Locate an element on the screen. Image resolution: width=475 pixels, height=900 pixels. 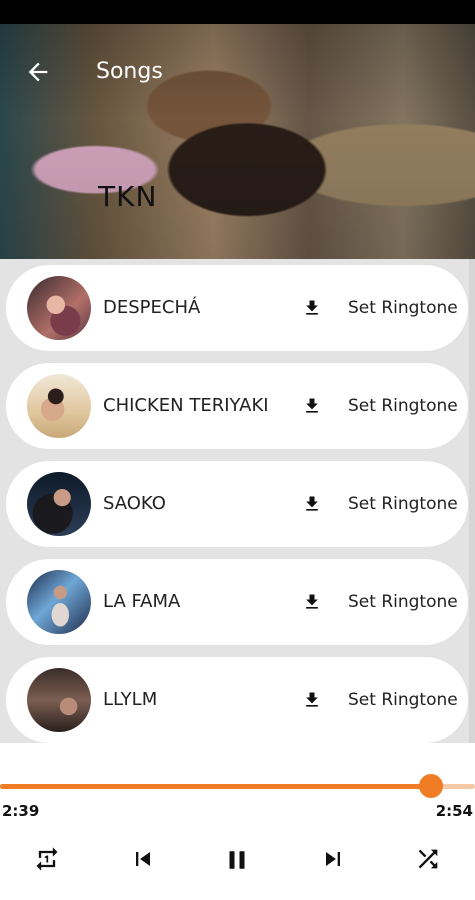
song-title: LLYLM is located at coordinates (130, 699).